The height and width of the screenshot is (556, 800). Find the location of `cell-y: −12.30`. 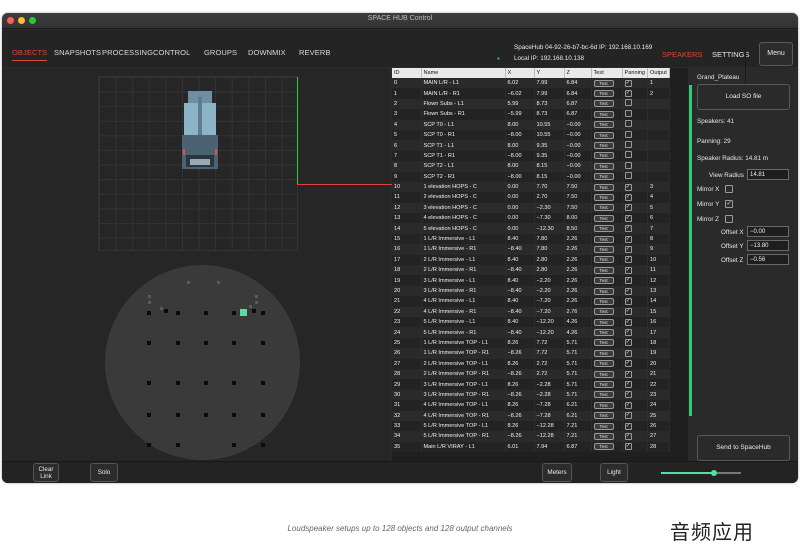

cell-y: −12.30 is located at coordinates (549, 228).